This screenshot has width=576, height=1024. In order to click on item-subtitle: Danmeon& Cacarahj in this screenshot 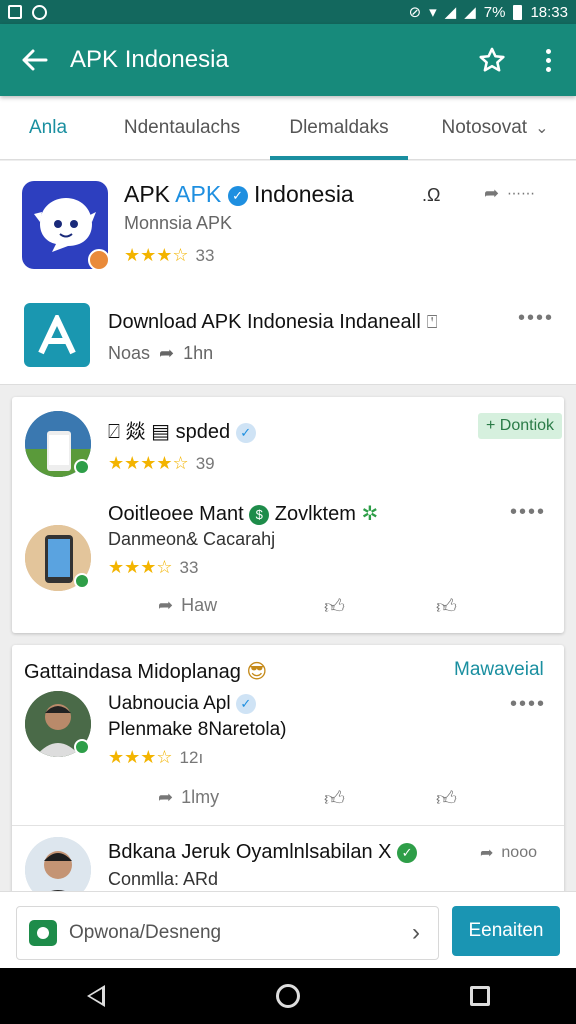, I will do `click(192, 539)`.